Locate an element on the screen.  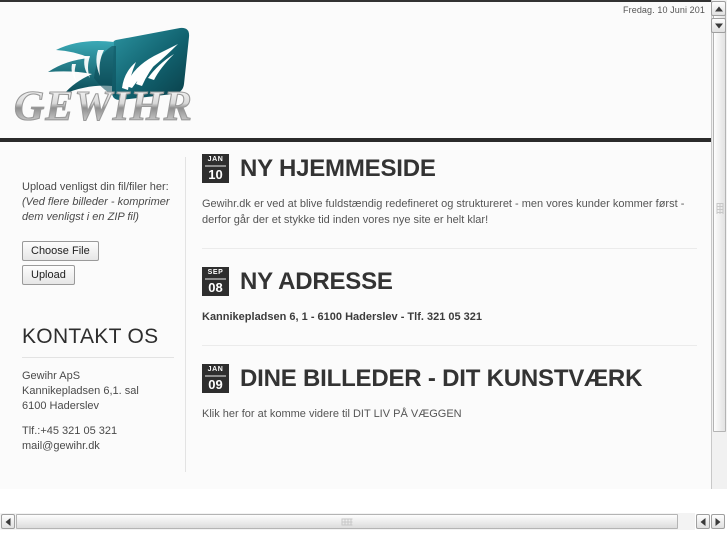
arrow-down-icon is located at coordinates (718, 25).